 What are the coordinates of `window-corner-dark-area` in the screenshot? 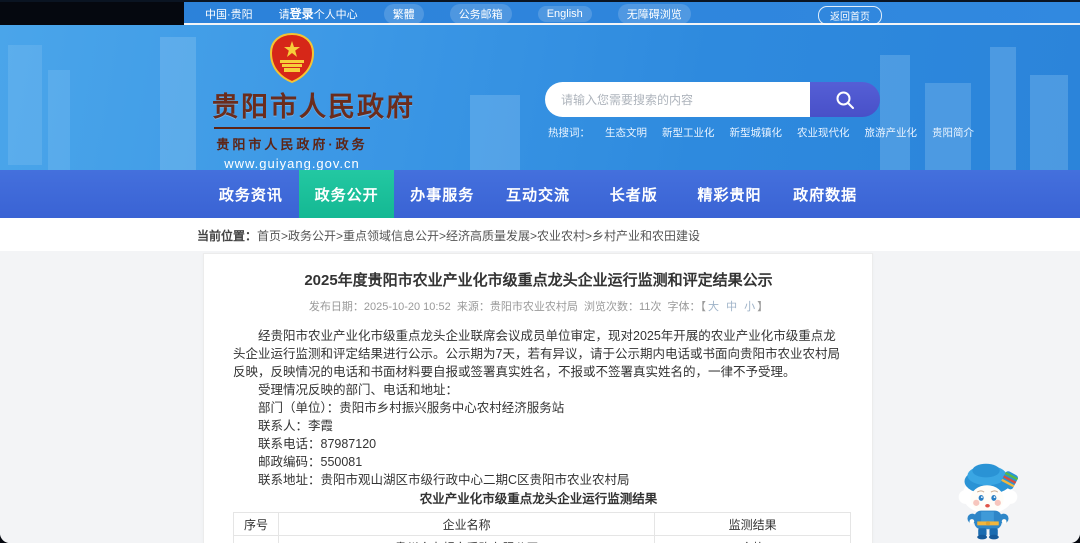 It's located at (92, 13).